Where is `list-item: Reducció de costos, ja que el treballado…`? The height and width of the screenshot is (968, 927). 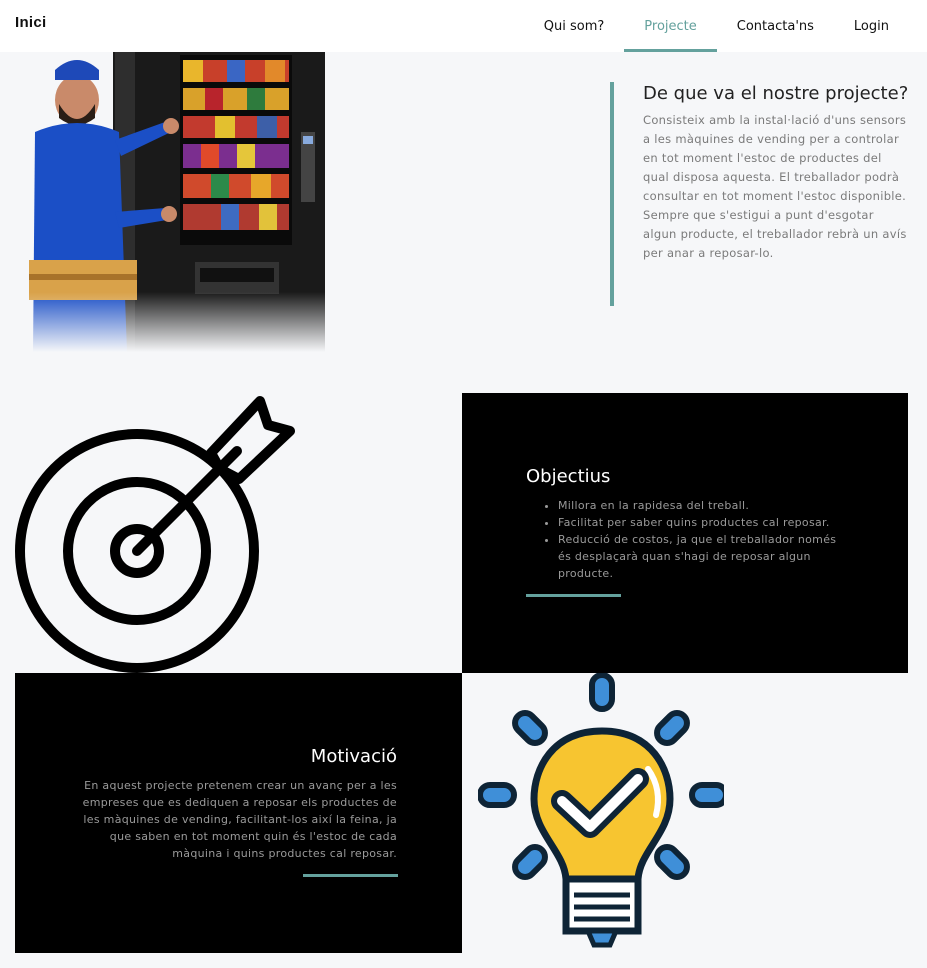 list-item: Reducció de costos, ja que el treballado… is located at coordinates (703, 556).